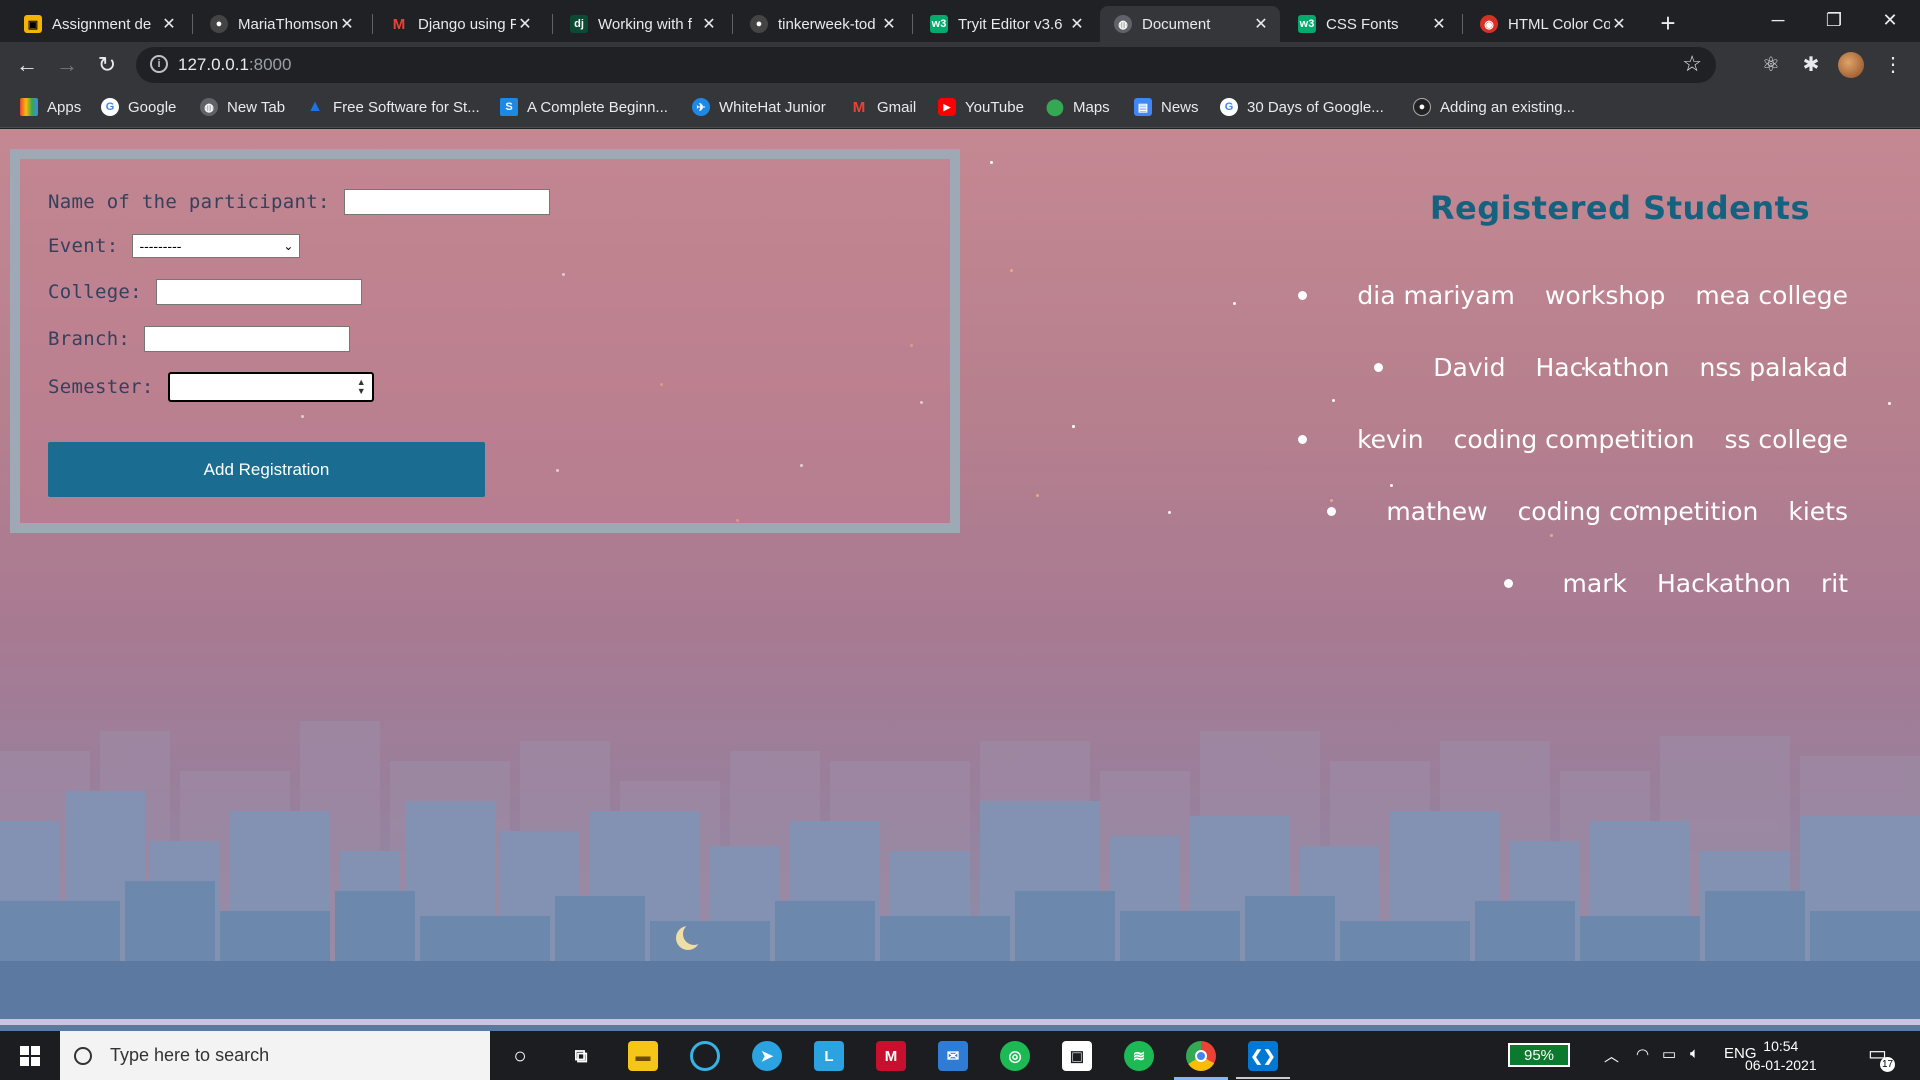  I want to click on profile-avatar, so click(1851, 65).